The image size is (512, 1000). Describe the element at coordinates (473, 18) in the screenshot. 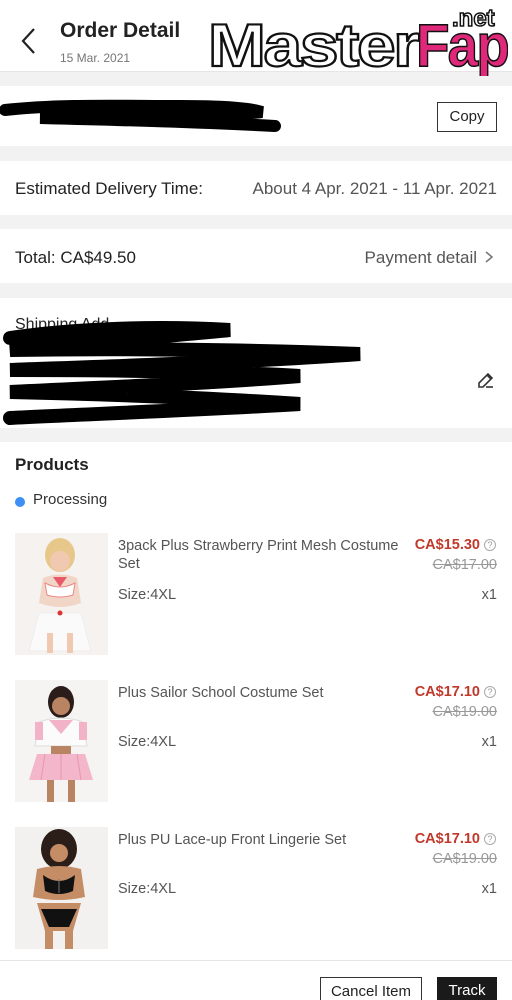

I see `svg-text: .net` at that location.